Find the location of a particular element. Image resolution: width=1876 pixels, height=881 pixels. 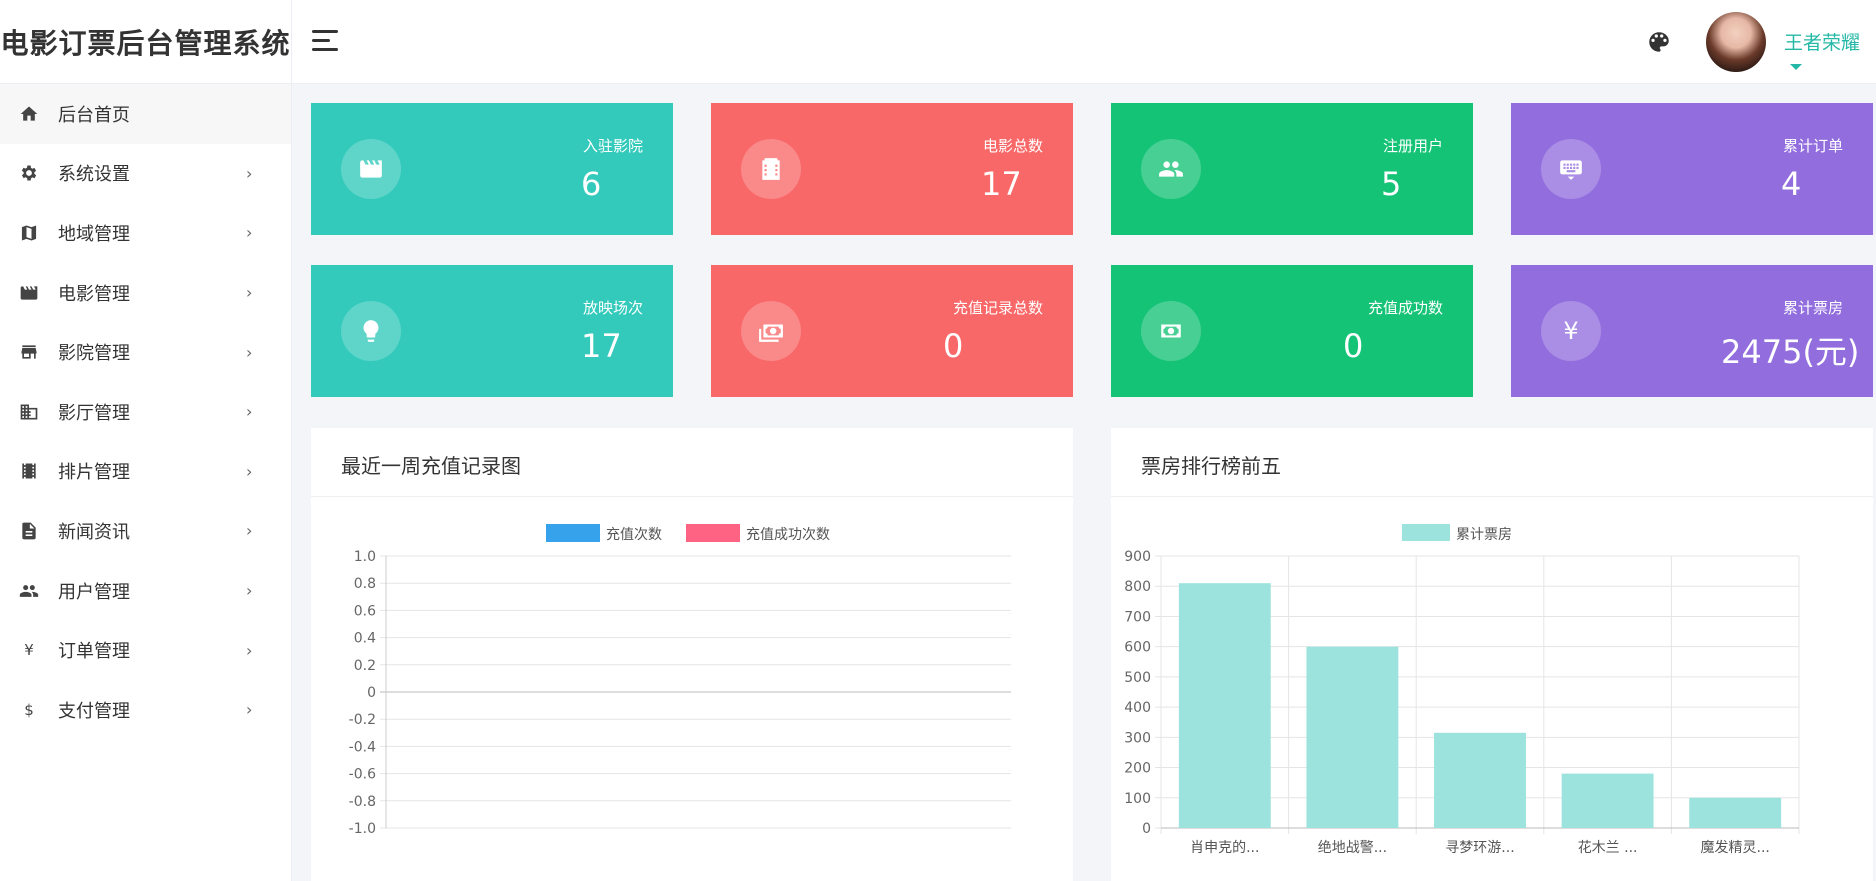

app-title: 电影订票后台管理系统 is located at coordinates (145, 43).